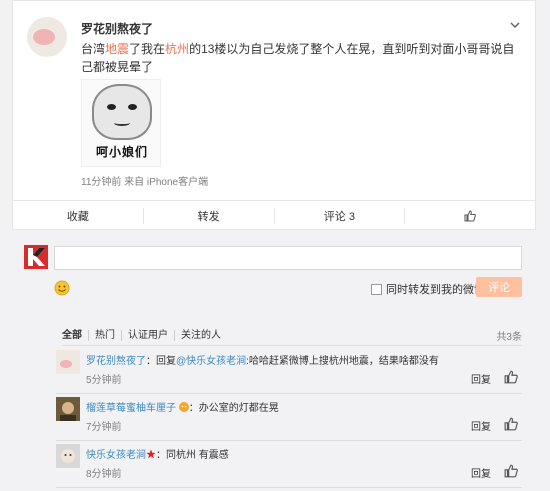  I want to click on post-image-meme: 呵小娘们, so click(121, 123).